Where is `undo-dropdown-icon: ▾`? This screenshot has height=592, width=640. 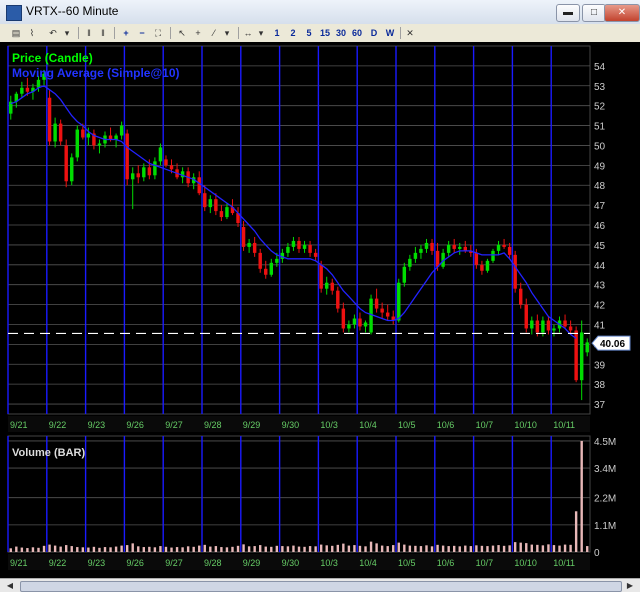 undo-dropdown-icon: ▾ is located at coordinates (67, 33).